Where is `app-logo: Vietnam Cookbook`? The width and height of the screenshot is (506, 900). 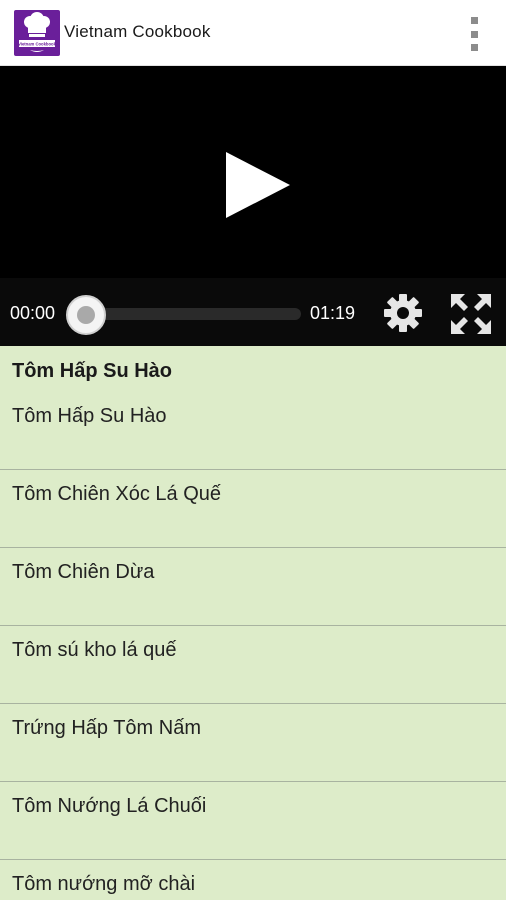
app-logo: Vietnam Cookbook is located at coordinates (37, 33).